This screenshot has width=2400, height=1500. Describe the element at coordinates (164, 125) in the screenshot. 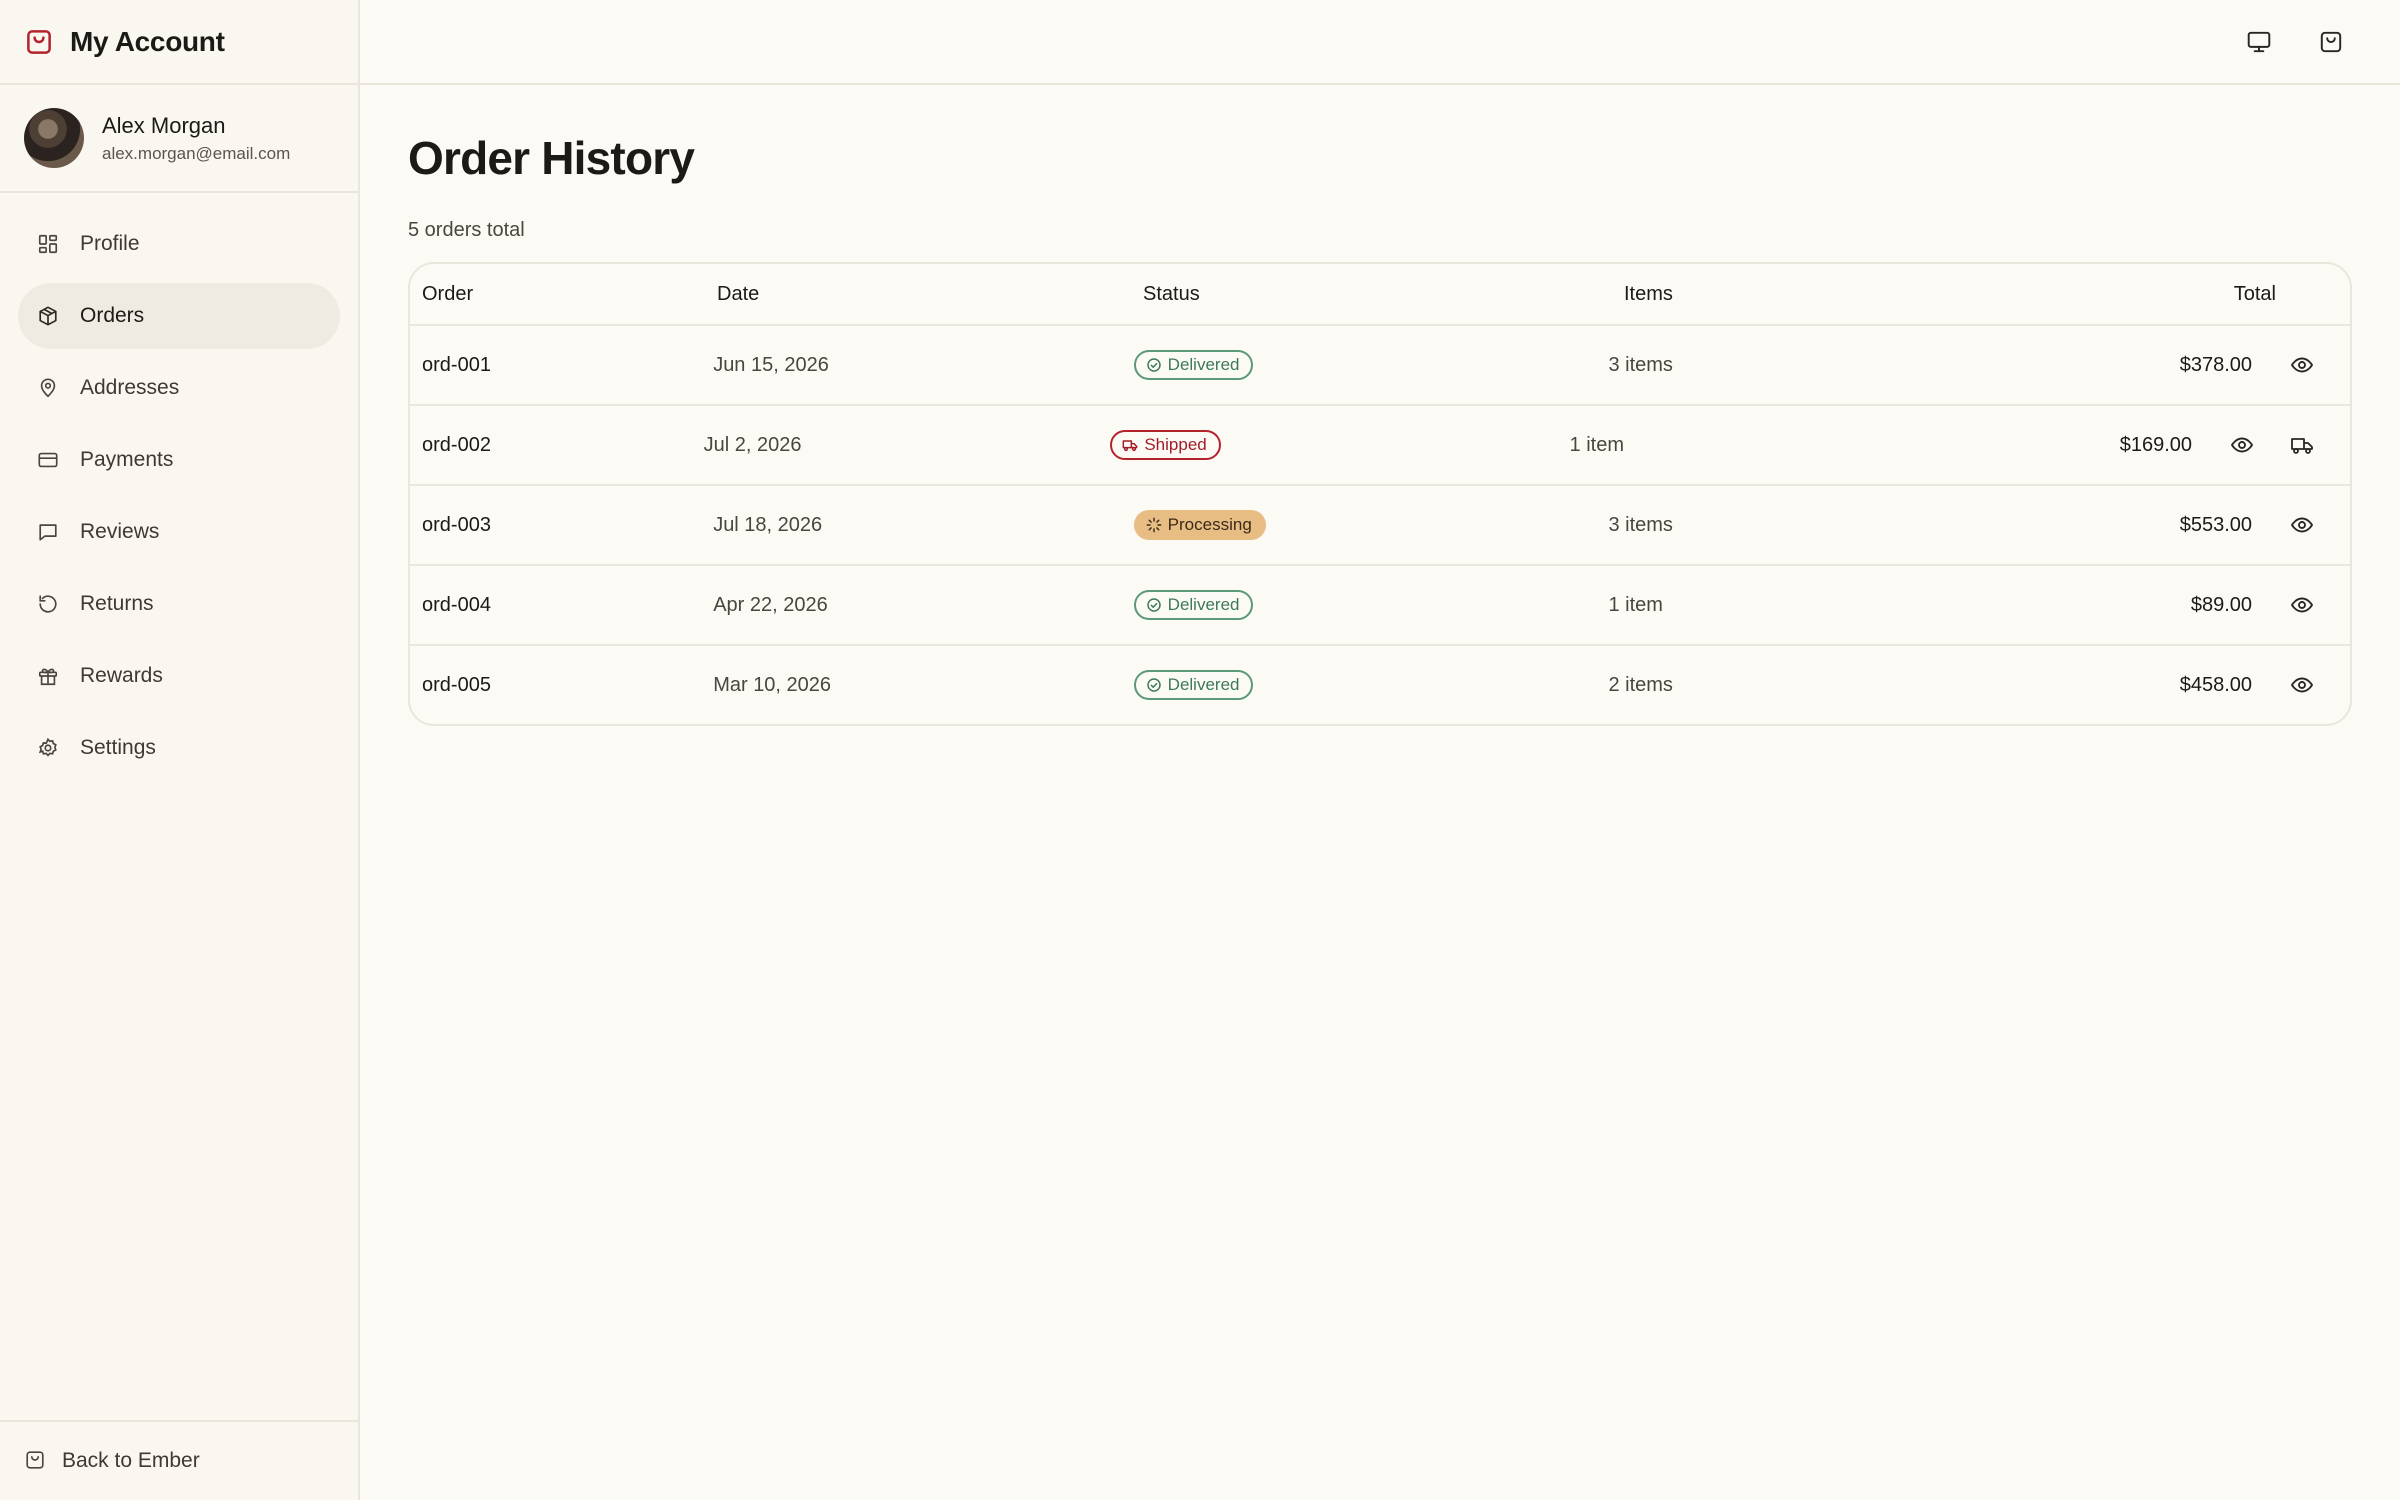

I see `user-name: Alex Morgan` at that location.